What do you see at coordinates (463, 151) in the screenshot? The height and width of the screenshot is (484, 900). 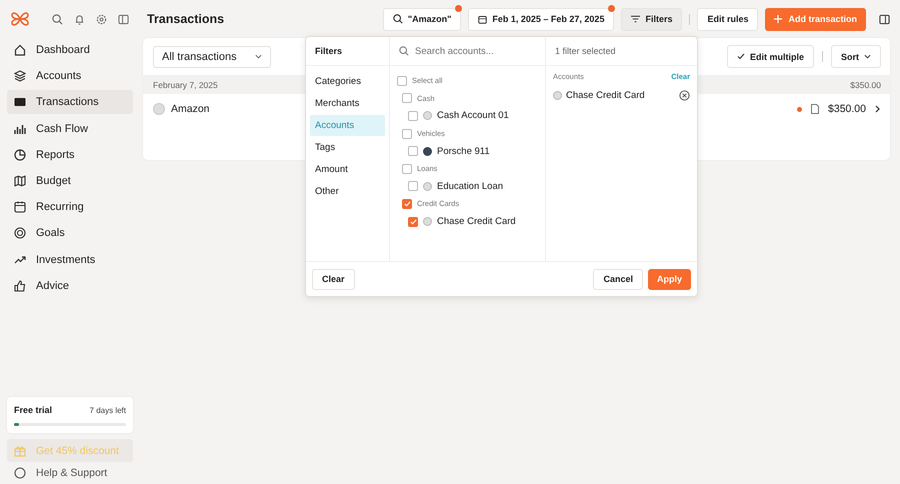 I see `account-label: Porsche 911` at bounding box center [463, 151].